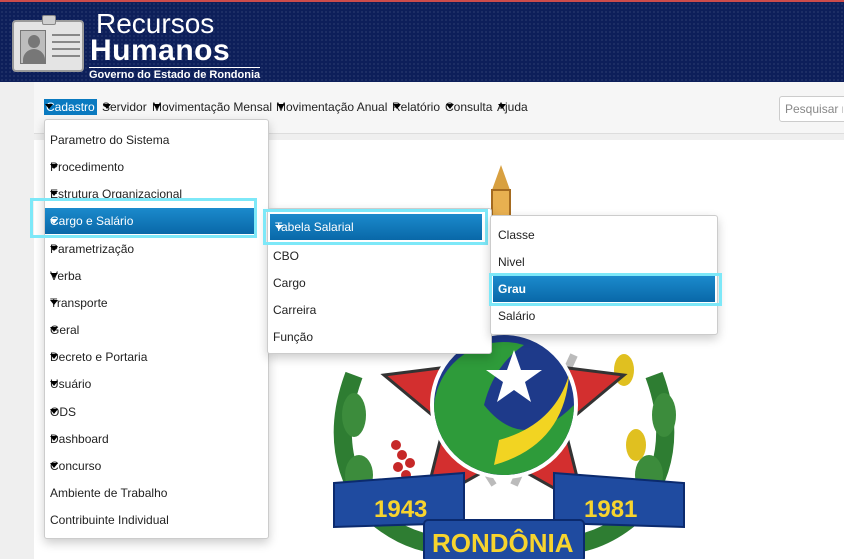  I want to click on menu-item-label: Transporte, so click(79, 303).